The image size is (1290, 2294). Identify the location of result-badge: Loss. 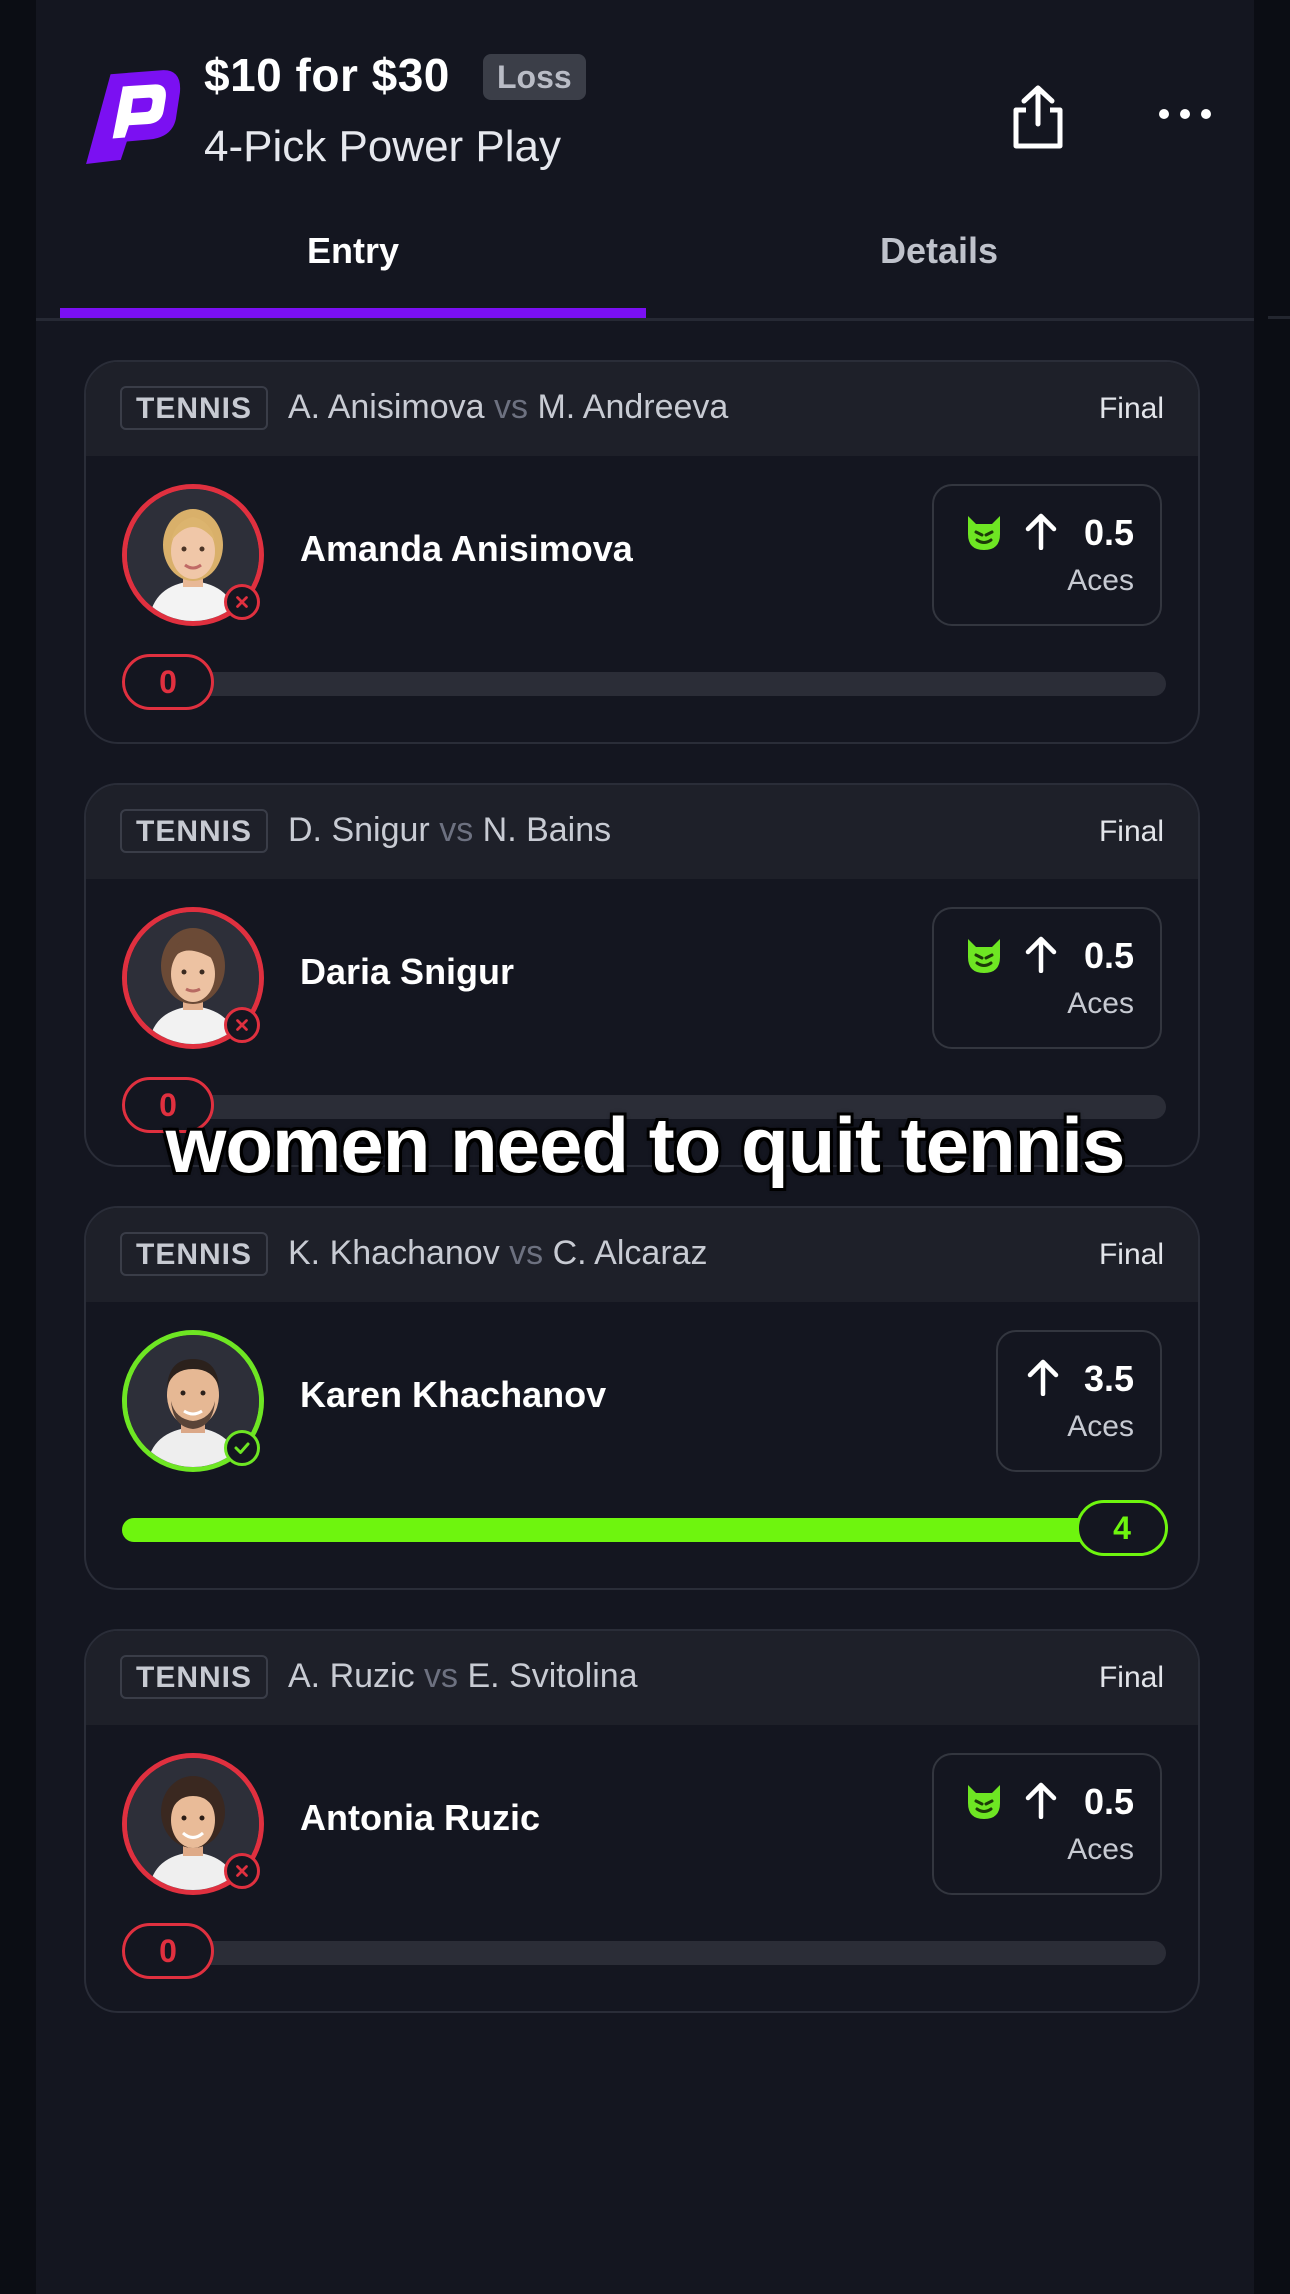
(534, 77).